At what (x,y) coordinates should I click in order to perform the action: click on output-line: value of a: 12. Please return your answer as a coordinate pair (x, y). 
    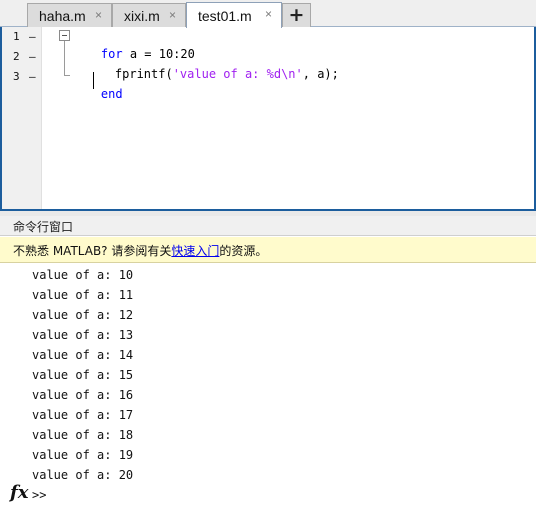
    Looking at the image, I should click on (83, 315).